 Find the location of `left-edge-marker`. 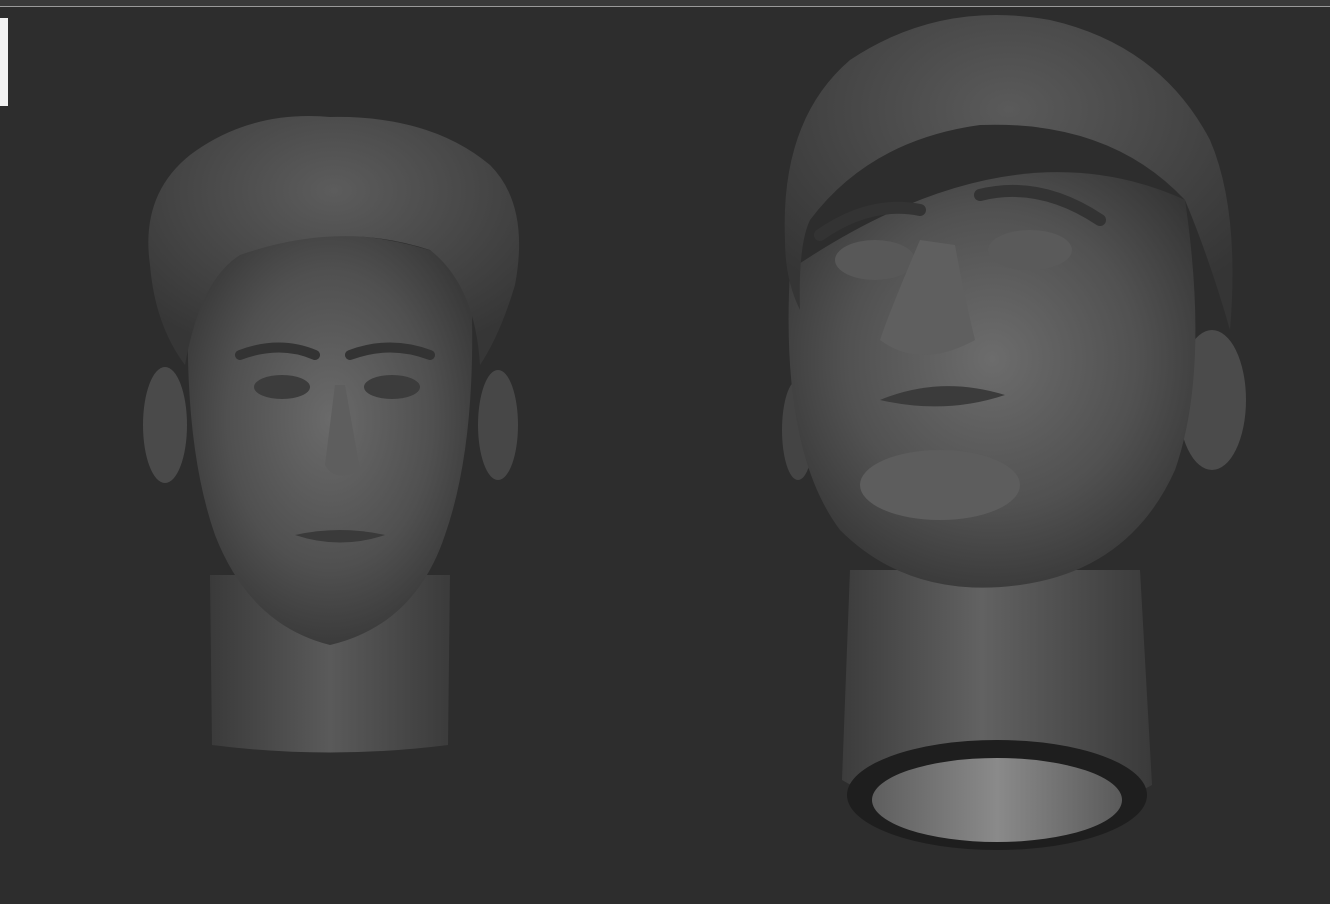

left-edge-marker is located at coordinates (4, 62).